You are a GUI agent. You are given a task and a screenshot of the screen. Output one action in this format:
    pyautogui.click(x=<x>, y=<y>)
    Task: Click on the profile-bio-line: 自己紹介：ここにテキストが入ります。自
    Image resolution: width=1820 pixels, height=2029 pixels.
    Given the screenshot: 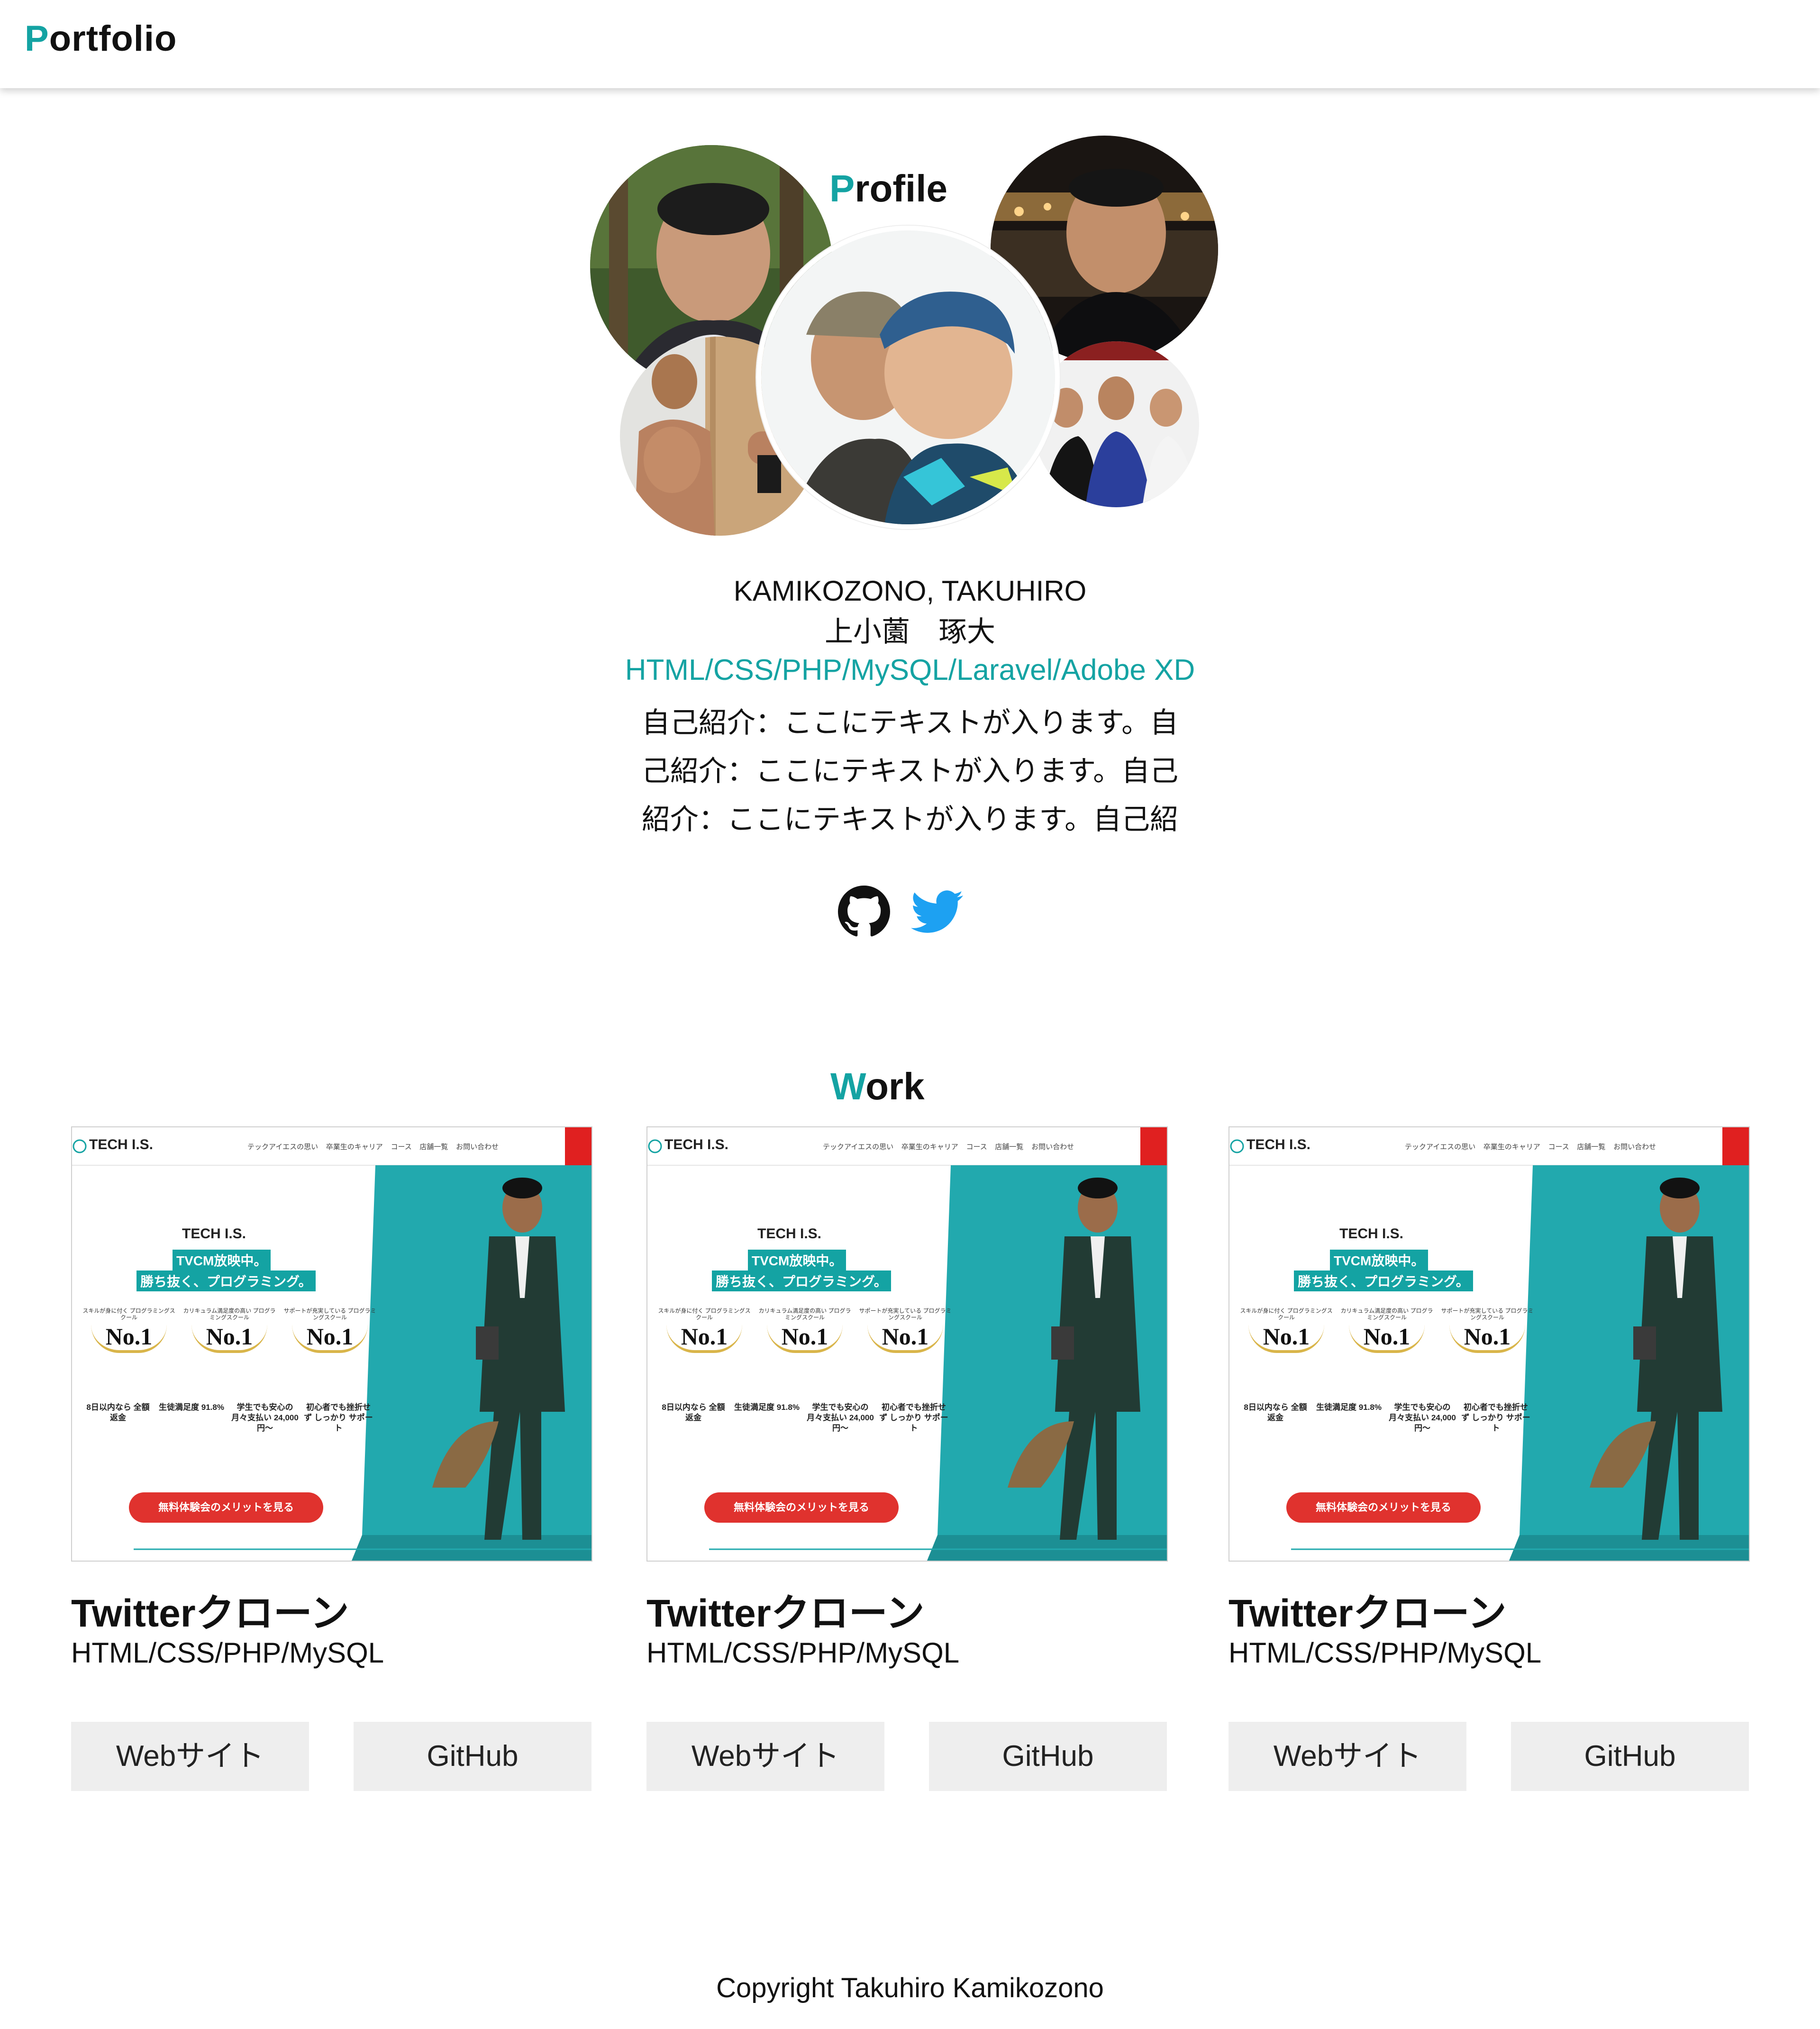 What is the action you would take?
    pyautogui.click(x=910, y=723)
    